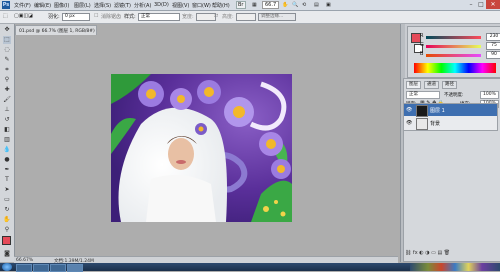 The image size is (500, 272). What do you see at coordinates (431, 85) in the screenshot?
I see `tab-channels: 通道` at bounding box center [431, 85].